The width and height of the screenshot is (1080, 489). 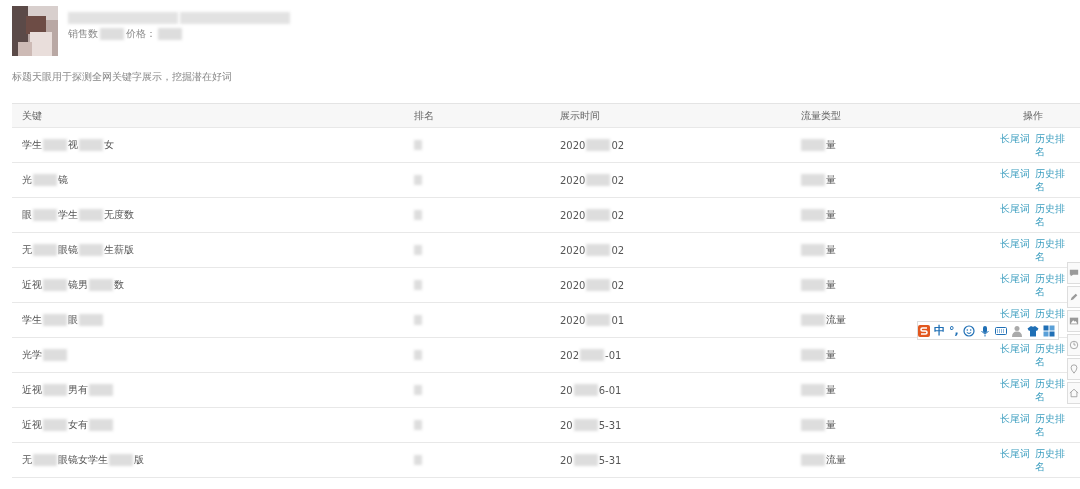 What do you see at coordinates (27, 250) in the screenshot?
I see `cell-text: 无` at bounding box center [27, 250].